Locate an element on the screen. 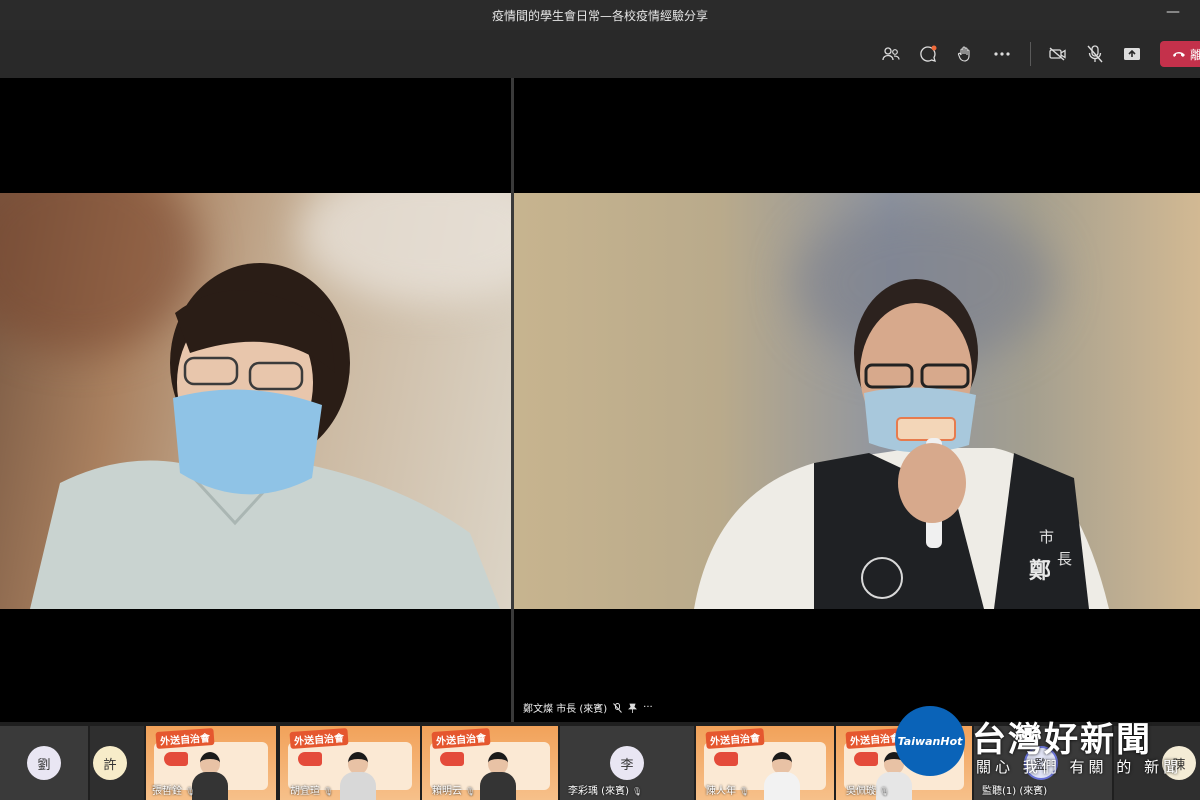 The height and width of the screenshot is (800, 1200). more-actions-button is located at coordinates (1002, 54).